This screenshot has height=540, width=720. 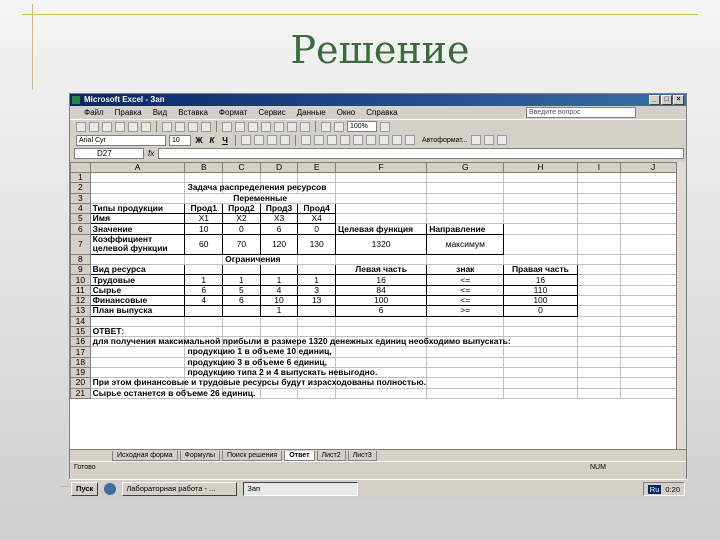 I want to click on task-excel: Зап, so click(x=301, y=489).